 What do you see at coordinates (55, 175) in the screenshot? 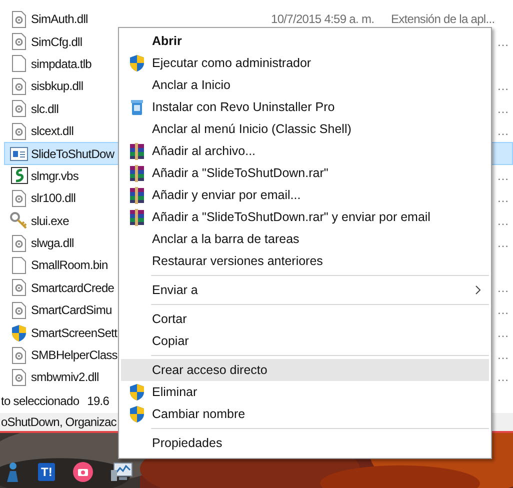
I see `file-name: slmgr.vbs` at bounding box center [55, 175].